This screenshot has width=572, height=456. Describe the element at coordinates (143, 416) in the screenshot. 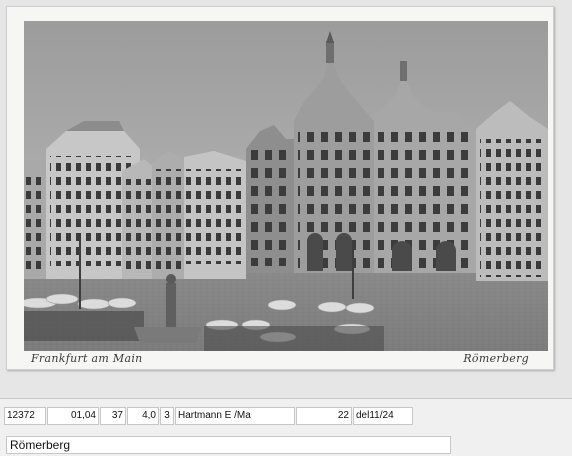

I see `record-number-field-2: 4,0` at that location.